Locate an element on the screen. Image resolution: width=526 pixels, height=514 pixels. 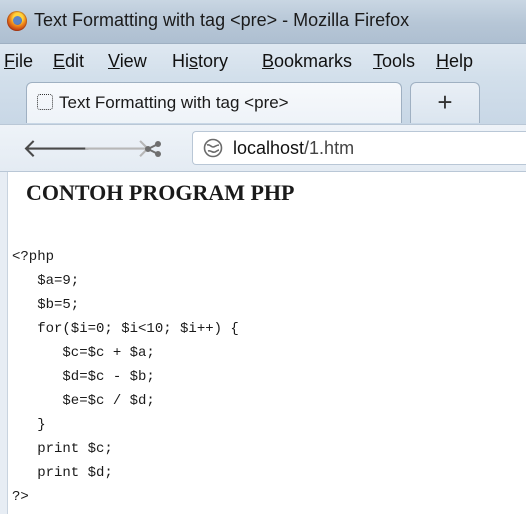
share-icon is located at coordinates (153, 149).